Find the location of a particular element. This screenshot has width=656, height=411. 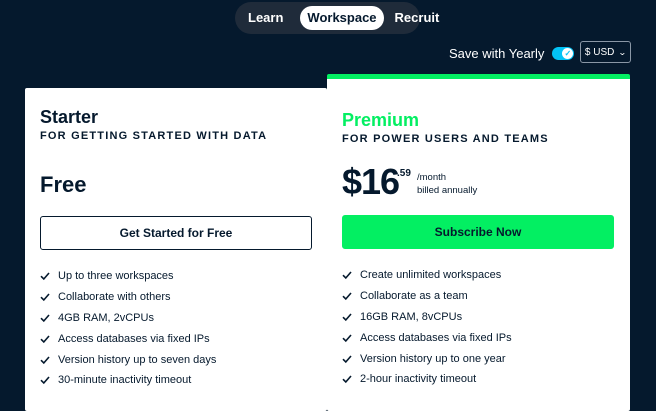

list-item: Version history up to one year is located at coordinates (427, 358).